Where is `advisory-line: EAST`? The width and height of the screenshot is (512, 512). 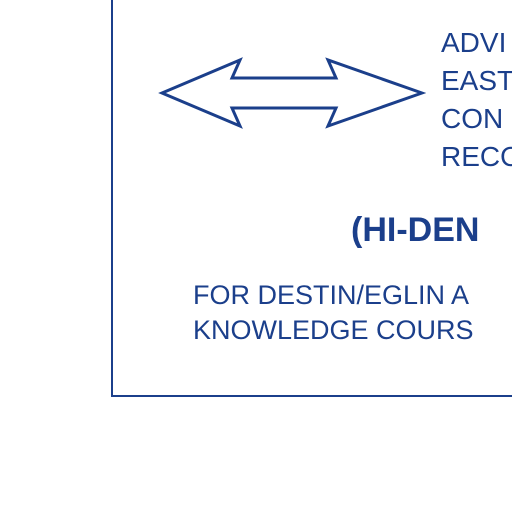 advisory-line: EAST is located at coordinates (476, 80).